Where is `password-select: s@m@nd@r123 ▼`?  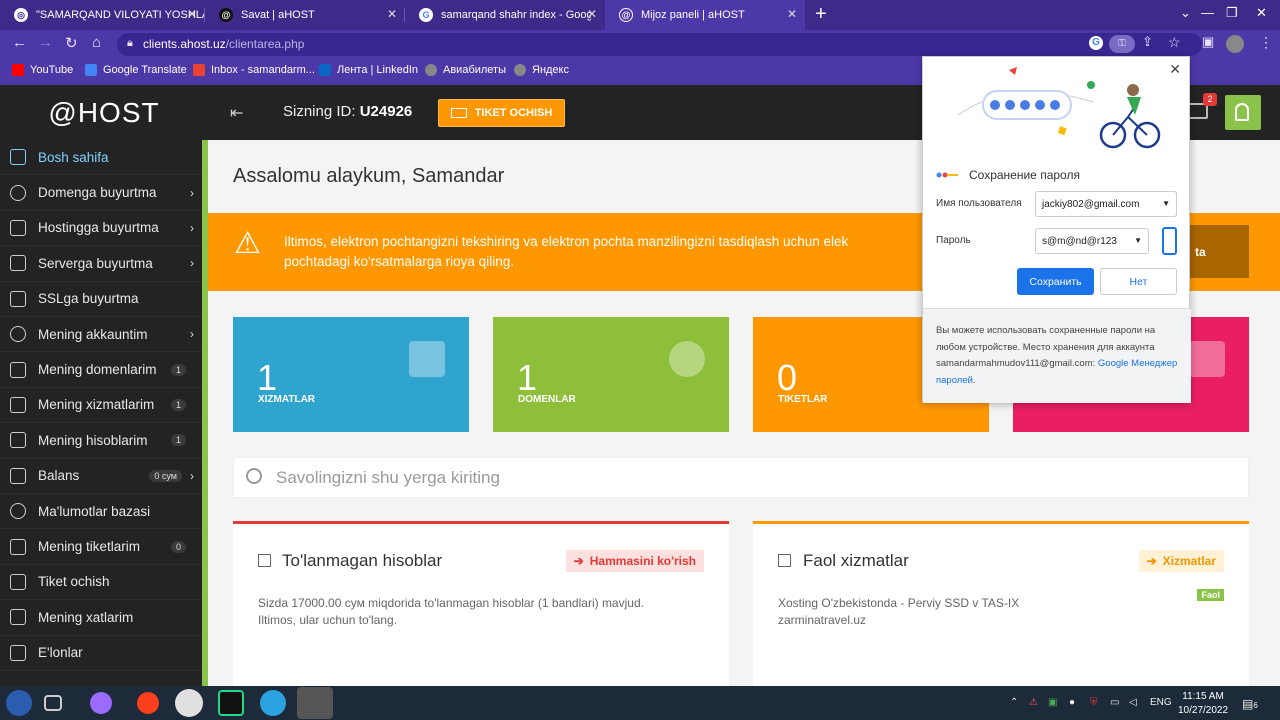
password-select: s@m@nd@r123 ▼ is located at coordinates (1092, 241).